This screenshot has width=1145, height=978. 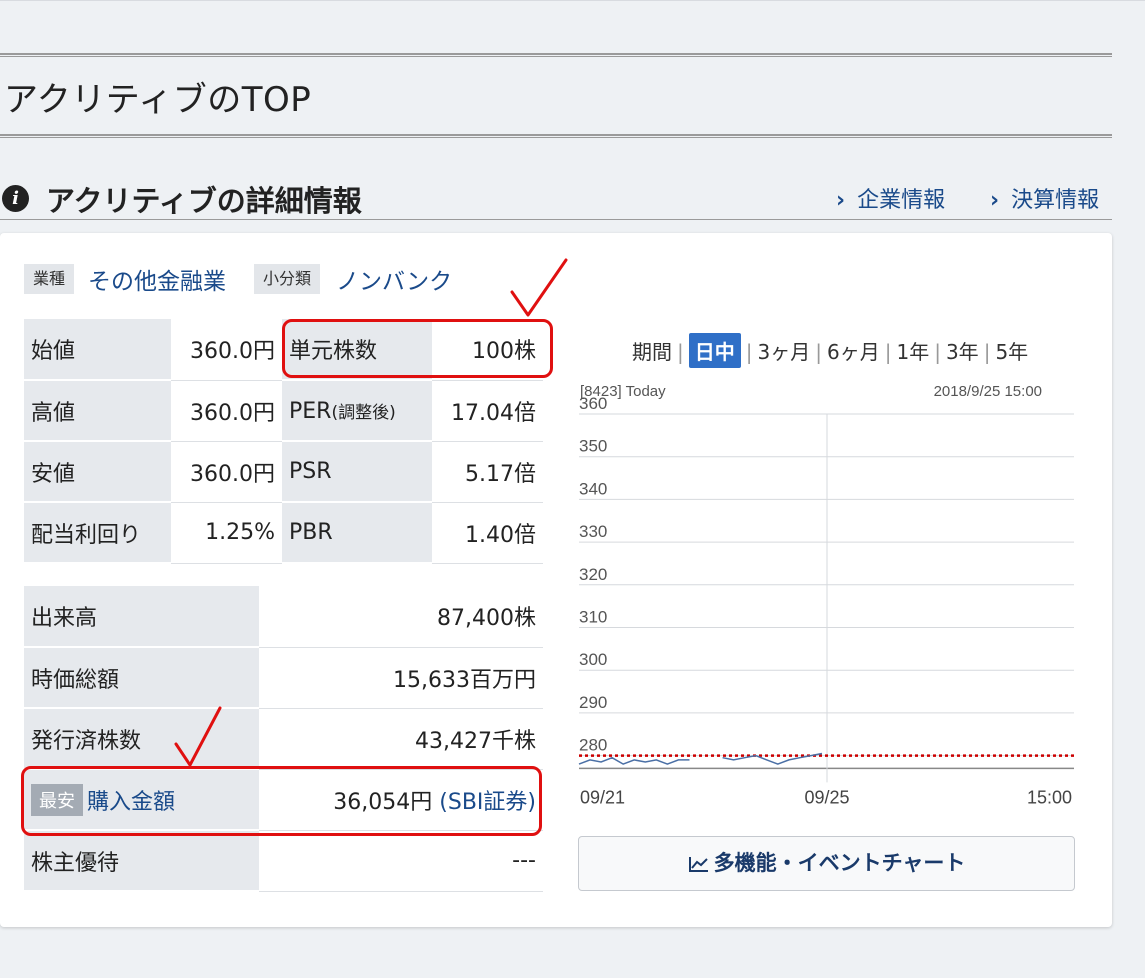 I want to click on period-selector: 期間 | 日中 | 3ヶ月 | 6ヶ月 | 1年 | 3年 | 5年, so click(x=830, y=350).